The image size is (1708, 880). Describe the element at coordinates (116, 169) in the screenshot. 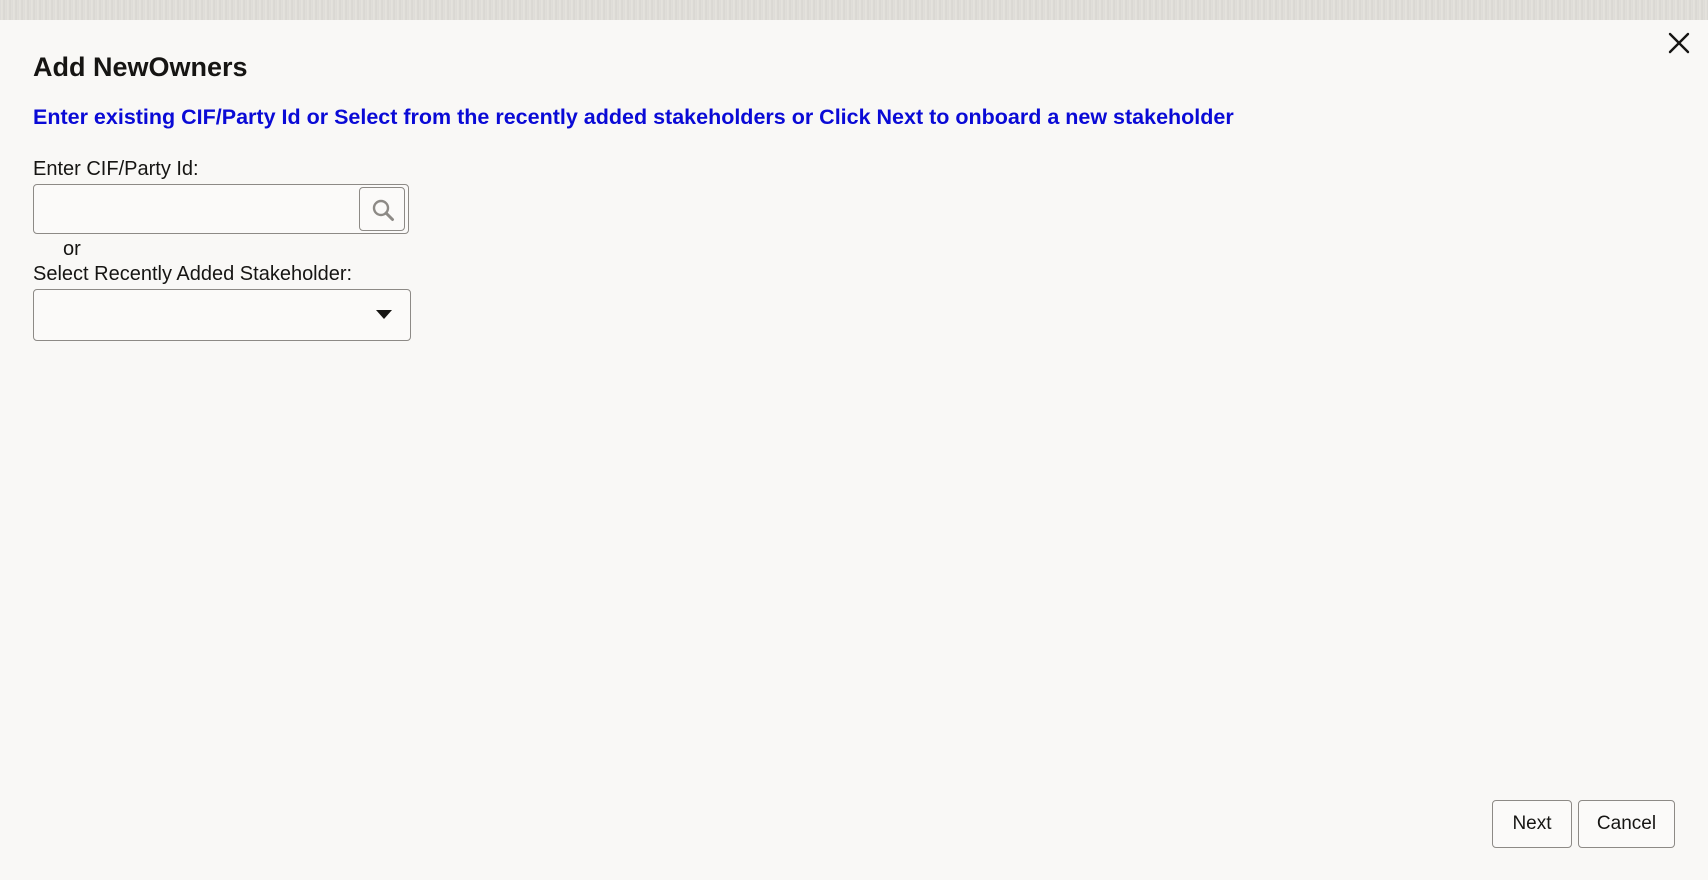

I see `cif-party-id-label: Enter CIF/Party Id:` at that location.